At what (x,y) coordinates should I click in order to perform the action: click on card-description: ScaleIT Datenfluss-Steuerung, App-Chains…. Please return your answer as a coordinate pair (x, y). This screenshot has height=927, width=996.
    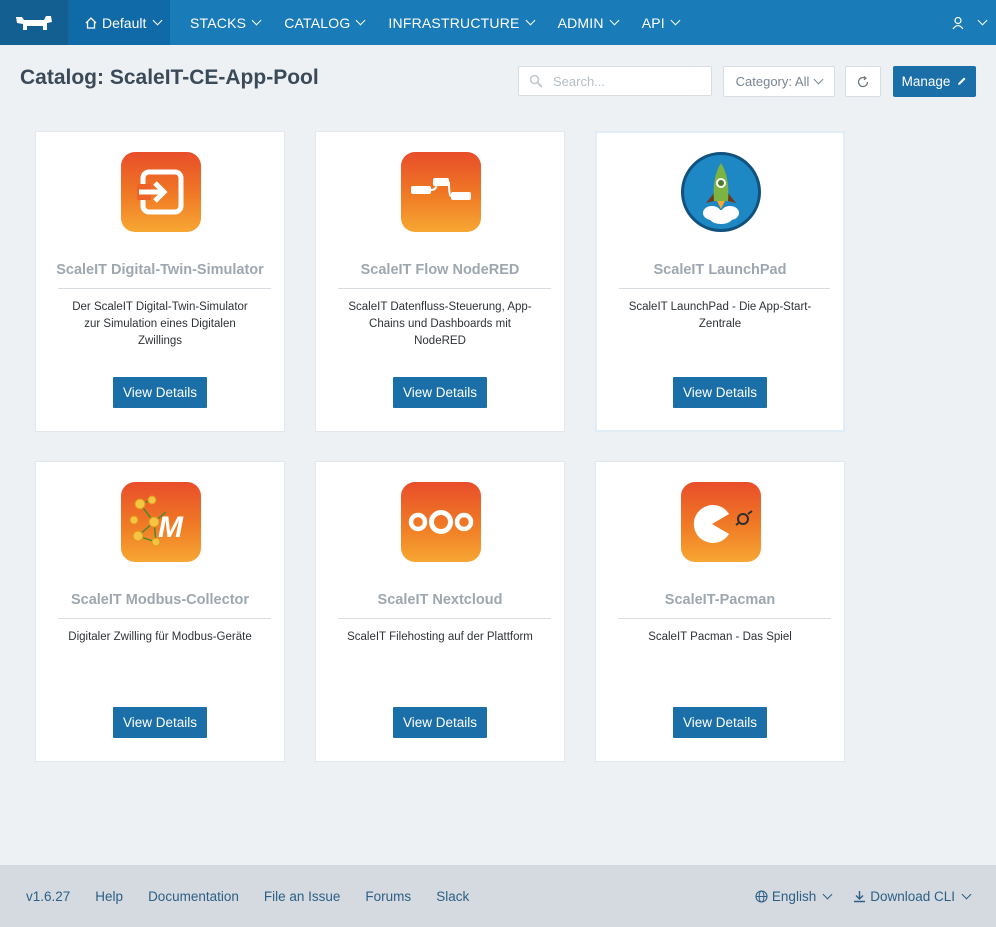
    Looking at the image, I should click on (440, 324).